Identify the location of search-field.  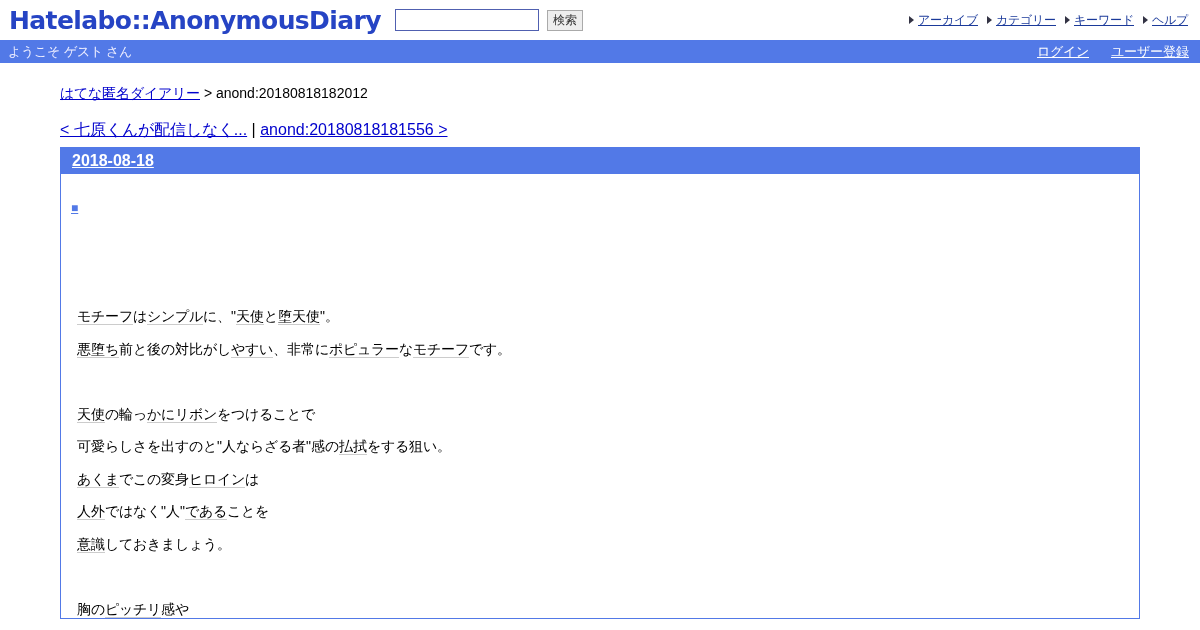
(466, 20).